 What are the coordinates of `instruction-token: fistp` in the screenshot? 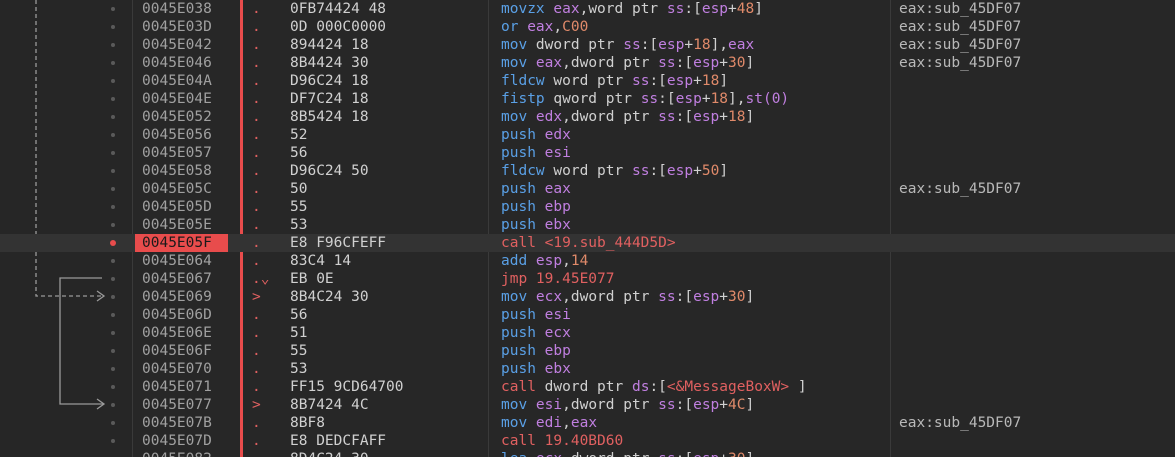 It's located at (527, 99).